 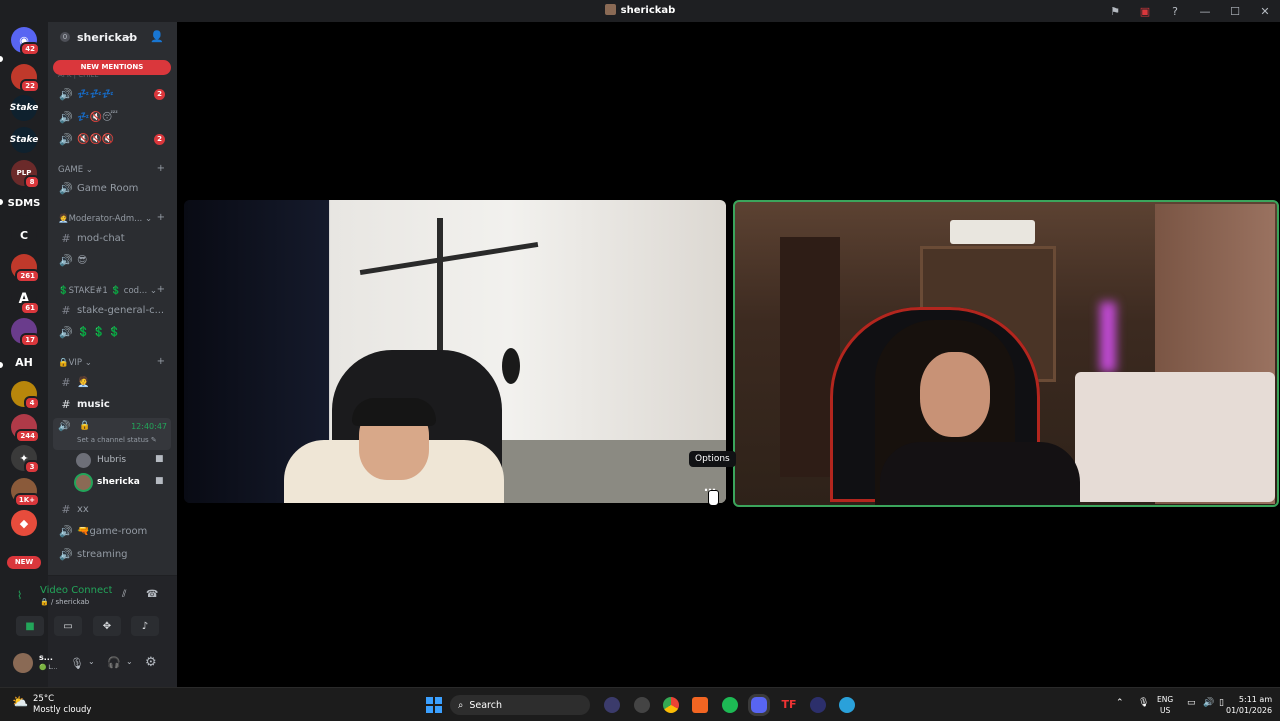 I want to click on noise-suppression-icon: ⫽, so click(x=124, y=594).